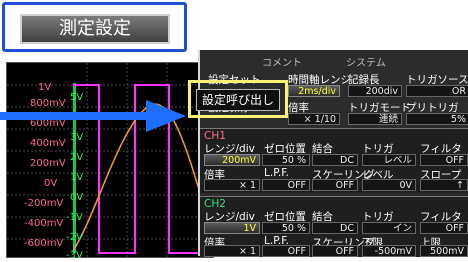 This screenshot has height=262, width=468. What do you see at coordinates (74, 217) in the screenshot?
I see `tick-right-6: -1V` at bounding box center [74, 217].